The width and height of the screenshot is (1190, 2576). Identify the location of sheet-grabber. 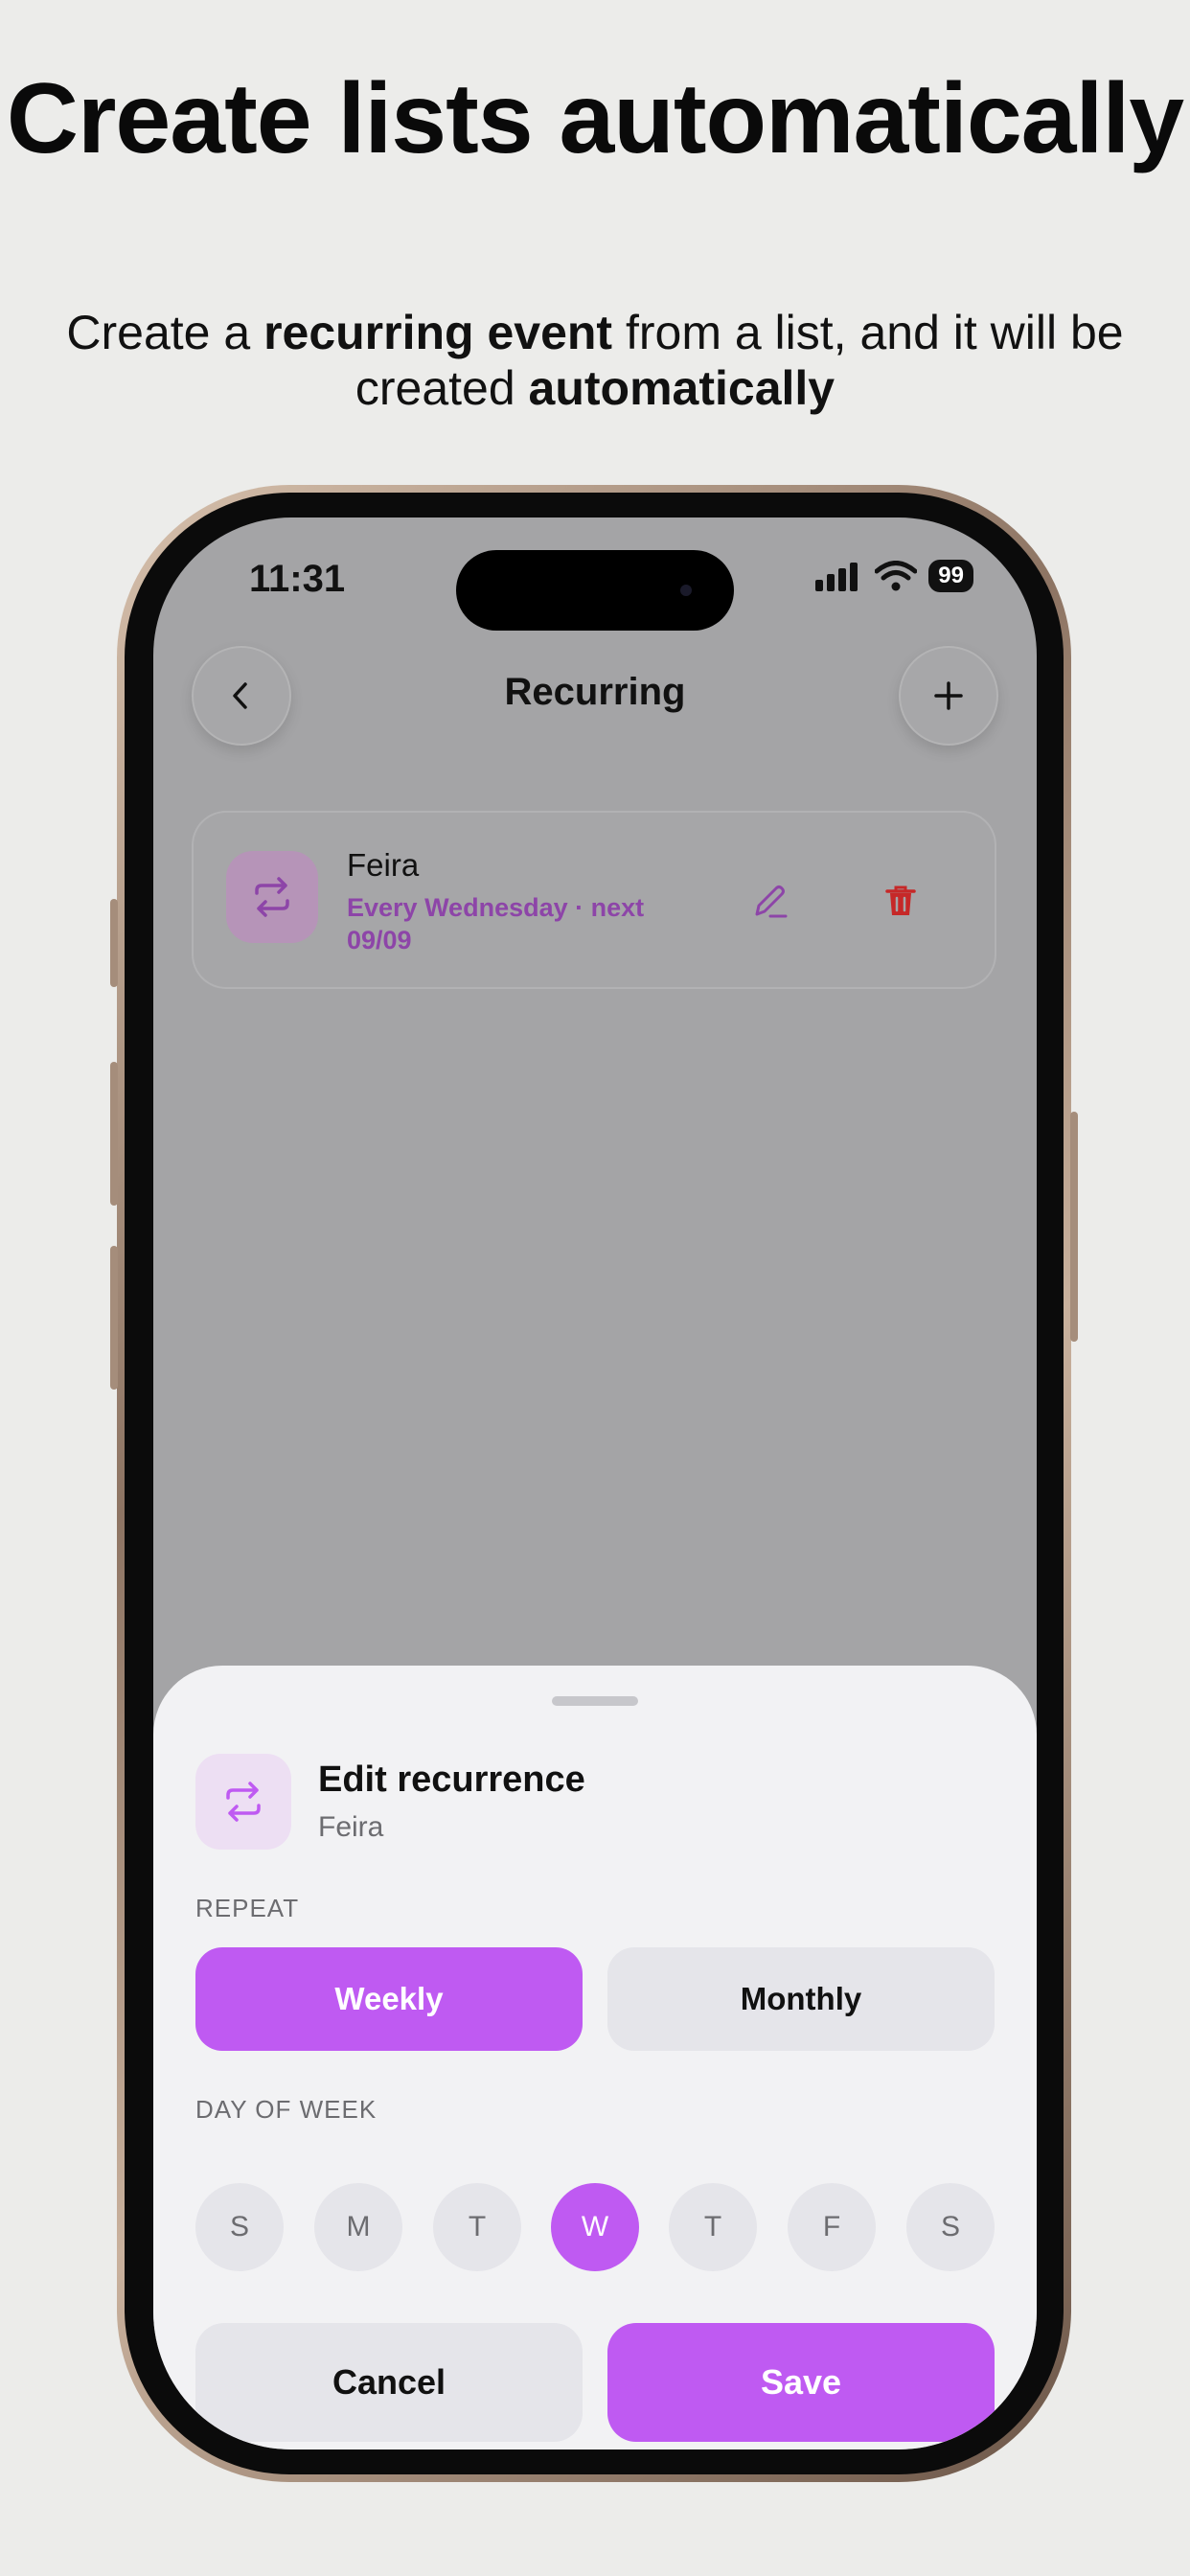
(595, 1701).